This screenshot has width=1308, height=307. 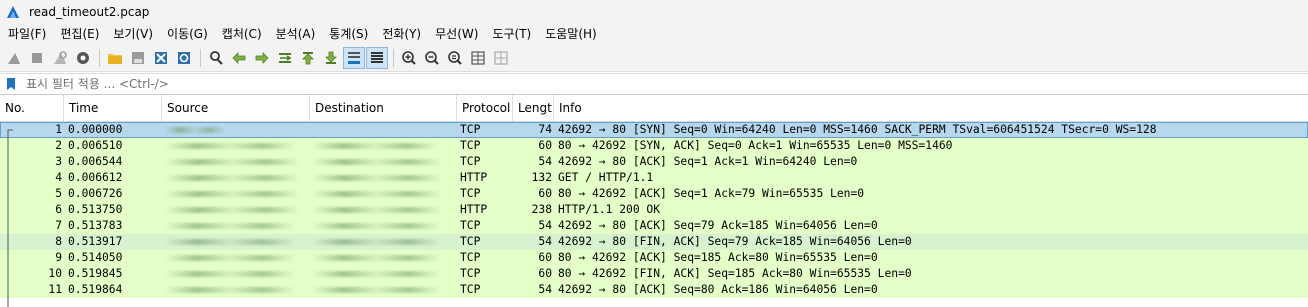 What do you see at coordinates (187, 34) in the screenshot?
I see `menu-go: 이동(G)` at bounding box center [187, 34].